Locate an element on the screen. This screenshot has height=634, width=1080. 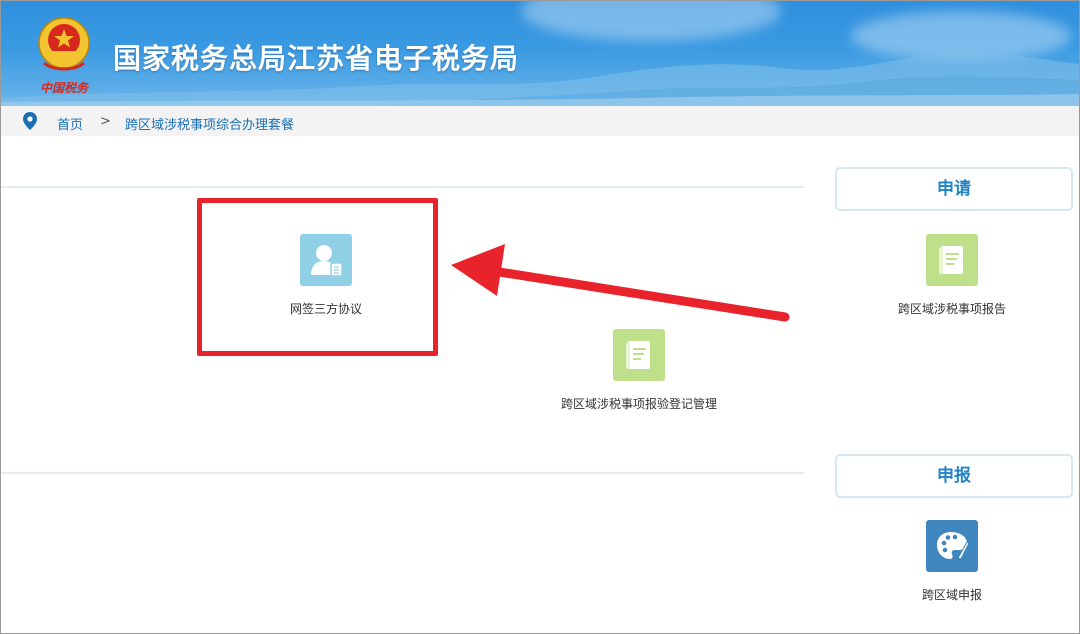
site-title: 国家税务总局江苏省电子税务局 is located at coordinates (316, 58).